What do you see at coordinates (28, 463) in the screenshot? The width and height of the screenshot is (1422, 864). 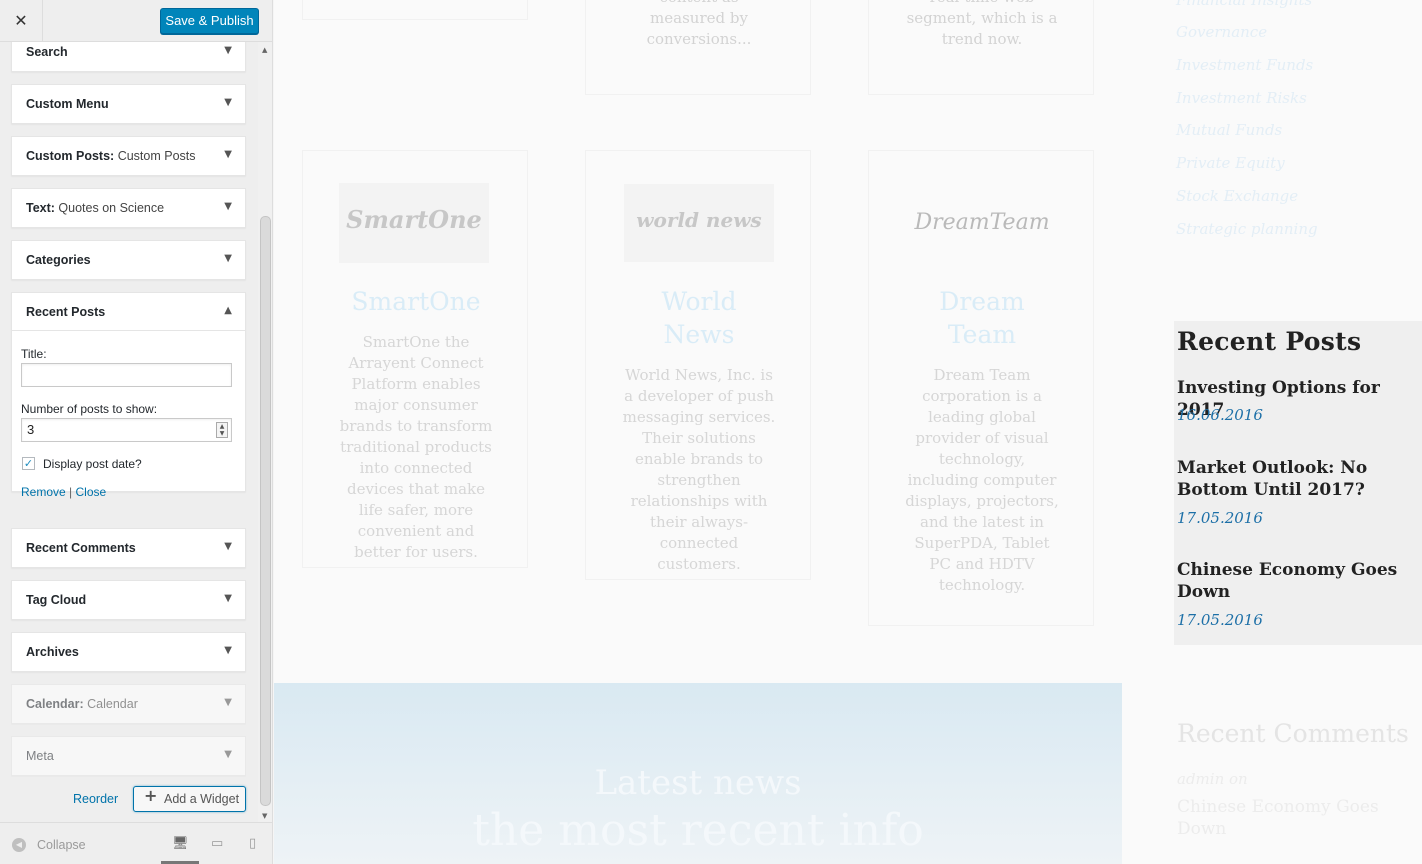 I see `show-date-checkbox: ✓` at bounding box center [28, 463].